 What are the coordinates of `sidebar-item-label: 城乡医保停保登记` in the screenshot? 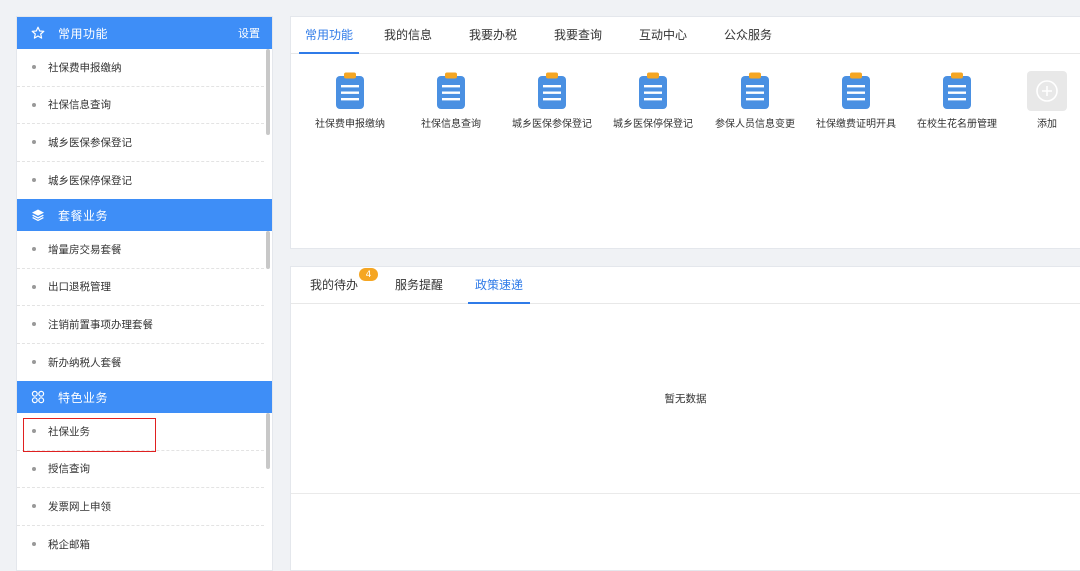 It's located at (90, 180).